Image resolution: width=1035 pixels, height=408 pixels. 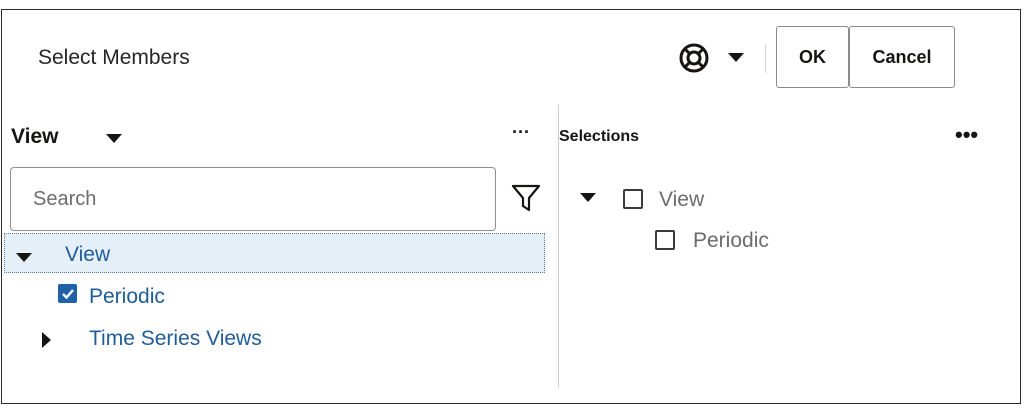 What do you see at coordinates (682, 199) in the screenshot?
I see `selection-item-view-label: View` at bounding box center [682, 199].